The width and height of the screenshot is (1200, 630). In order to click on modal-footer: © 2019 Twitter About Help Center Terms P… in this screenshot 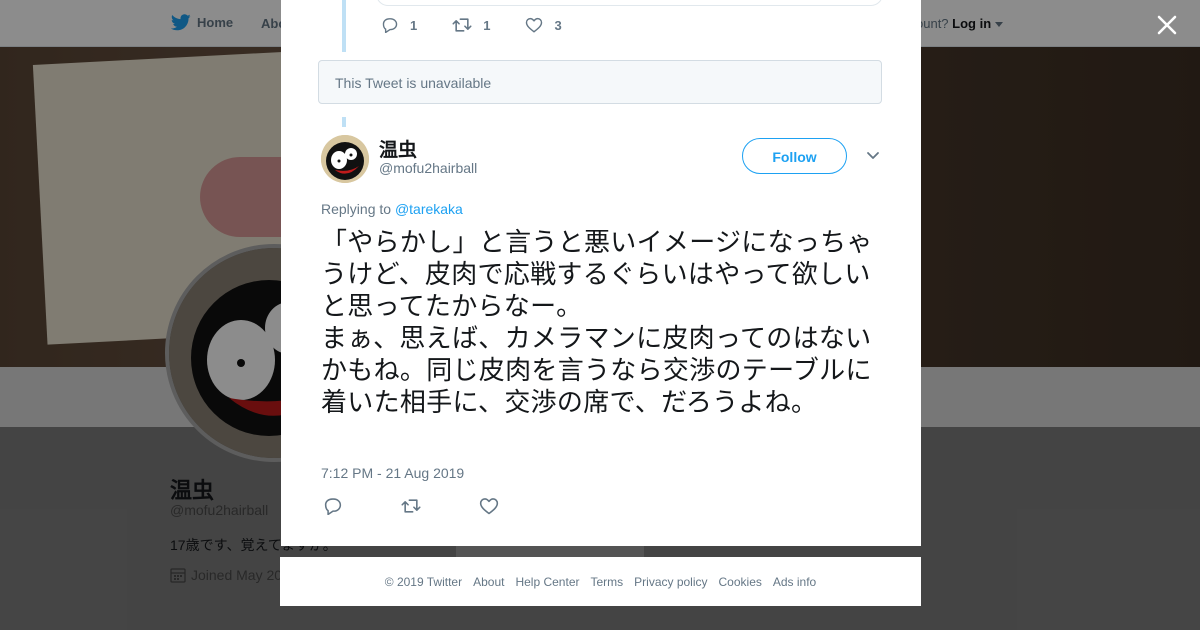, I will do `click(600, 581)`.